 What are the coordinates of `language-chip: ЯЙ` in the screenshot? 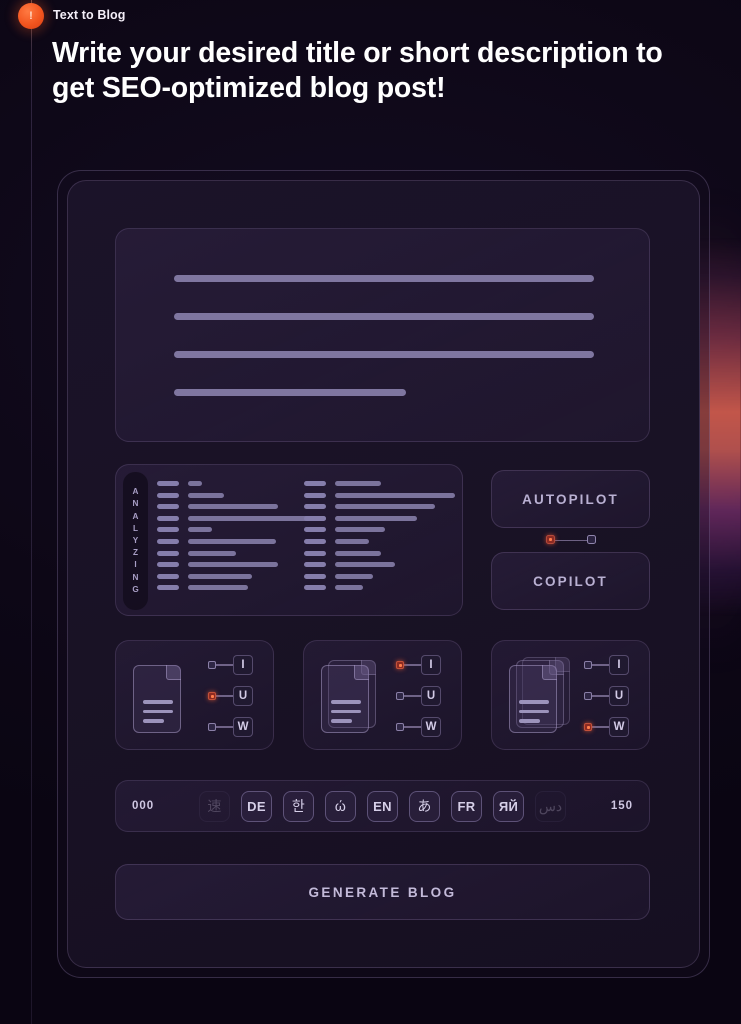 It's located at (508, 806).